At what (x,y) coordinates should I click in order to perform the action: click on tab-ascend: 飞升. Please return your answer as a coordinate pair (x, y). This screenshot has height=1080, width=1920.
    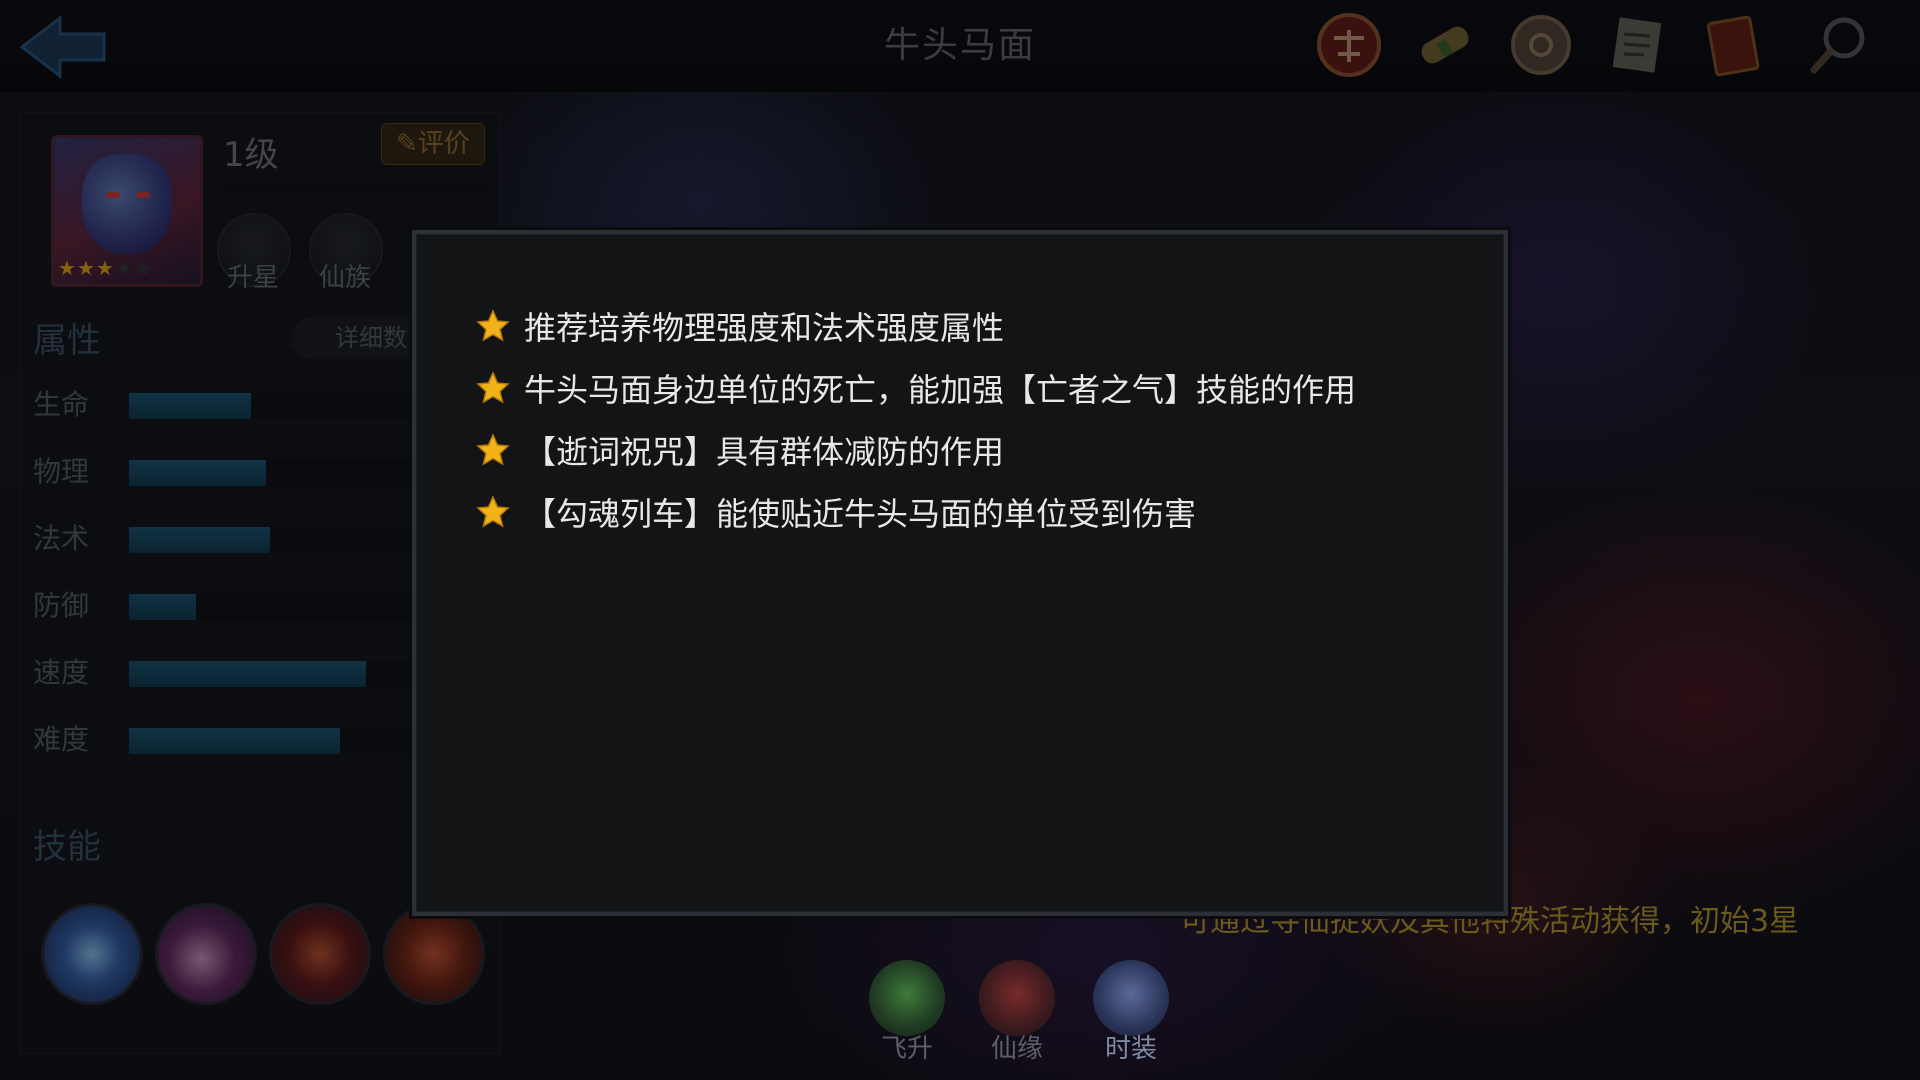
    Looking at the image, I should click on (907, 1015).